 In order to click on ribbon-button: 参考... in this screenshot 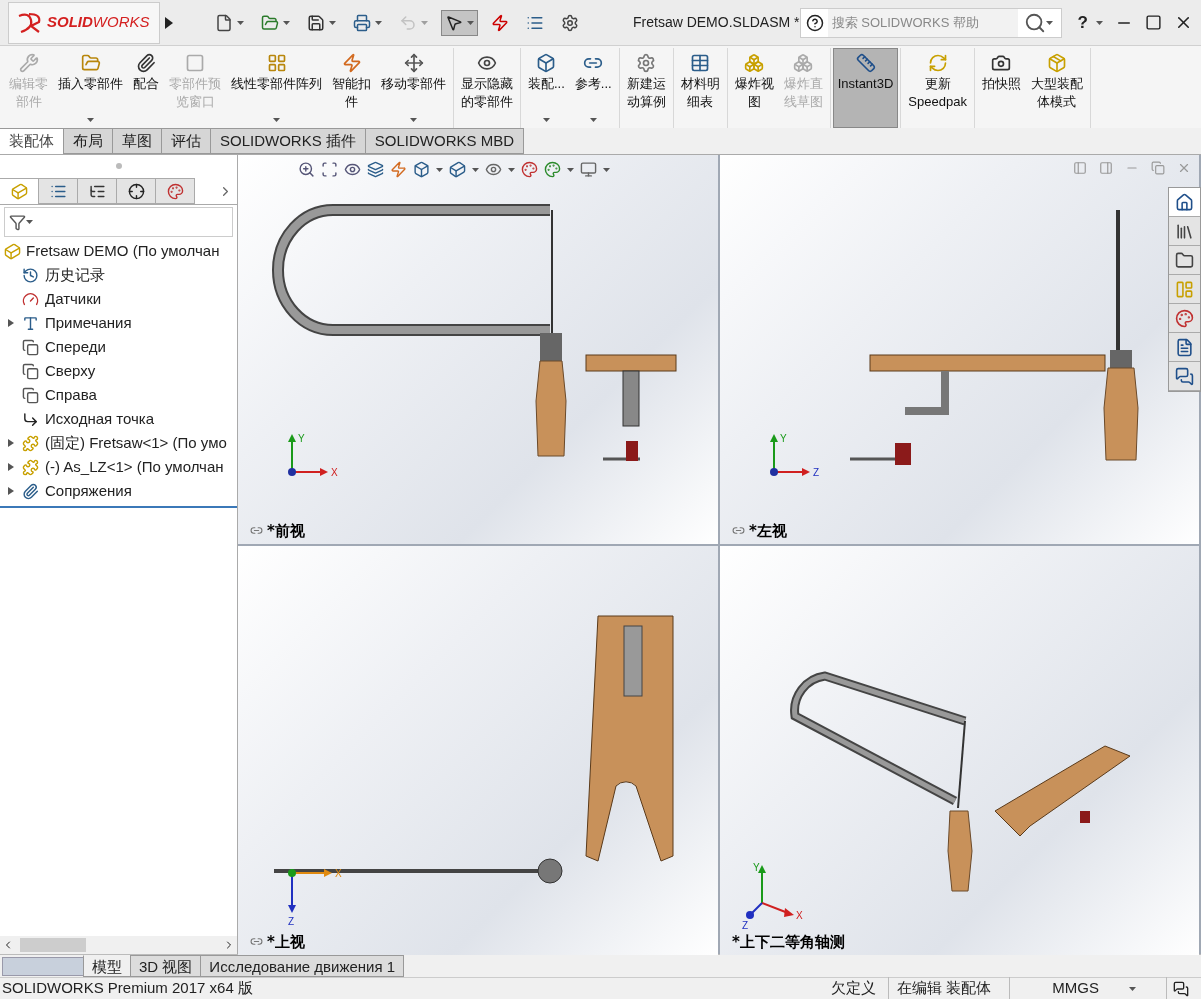, I will do `click(593, 88)`.